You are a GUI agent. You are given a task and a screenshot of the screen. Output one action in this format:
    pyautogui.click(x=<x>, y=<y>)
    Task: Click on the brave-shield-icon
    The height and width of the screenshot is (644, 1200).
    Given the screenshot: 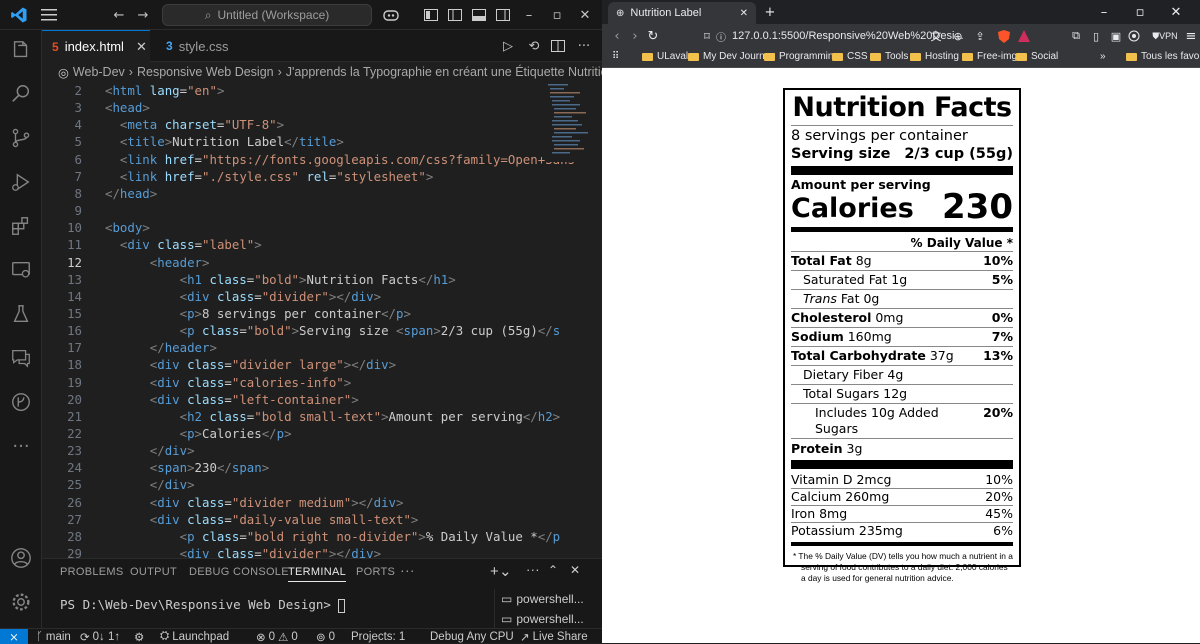 What is the action you would take?
    pyautogui.click(x=1004, y=36)
    